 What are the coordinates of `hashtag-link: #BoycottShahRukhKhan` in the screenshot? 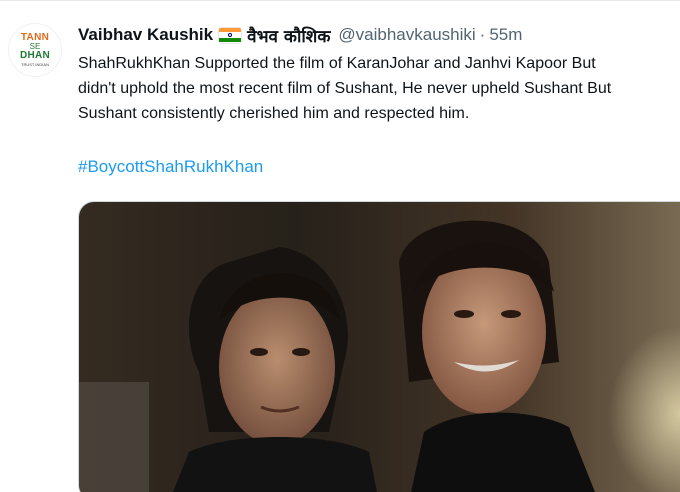 It's located at (170, 167).